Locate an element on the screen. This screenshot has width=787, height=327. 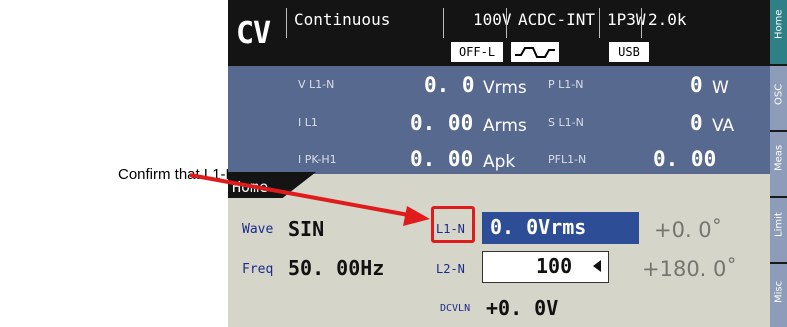
voltage-value: 0. 0 is located at coordinates (449, 85).